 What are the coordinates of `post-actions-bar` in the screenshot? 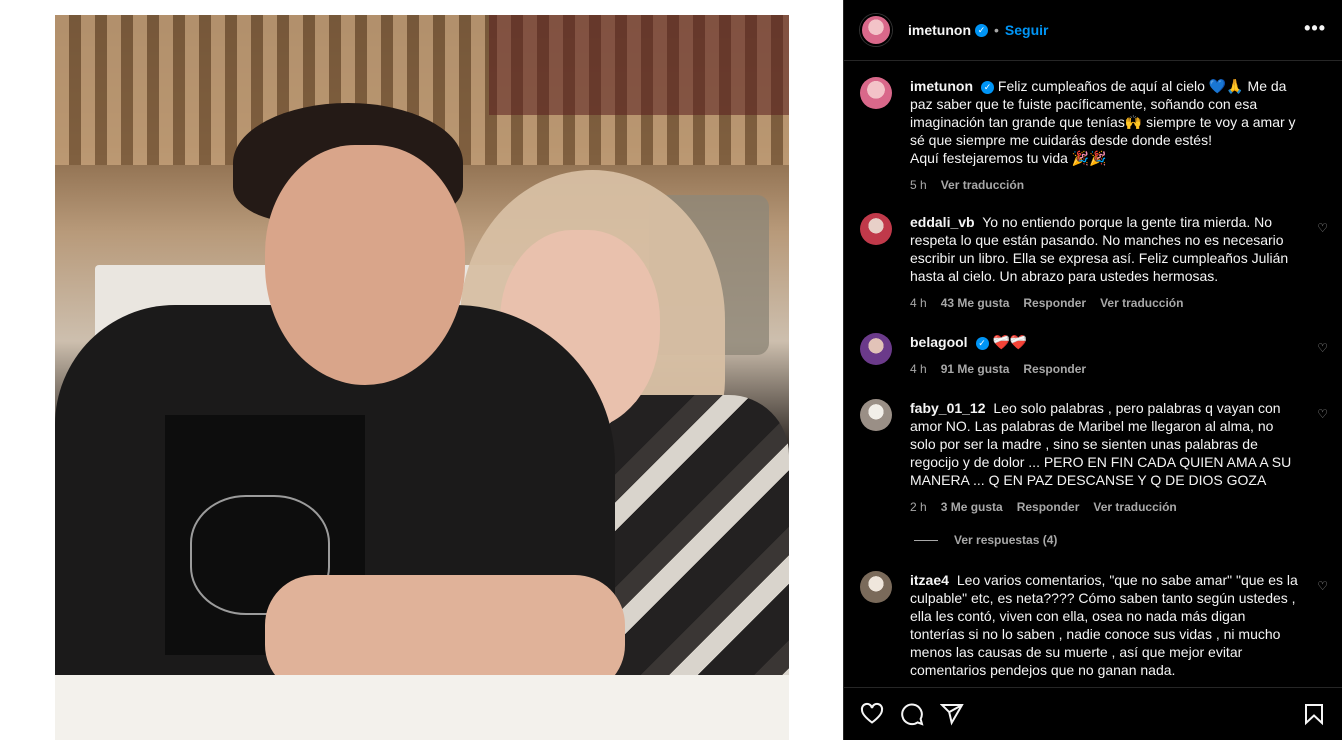 It's located at (1093, 713).